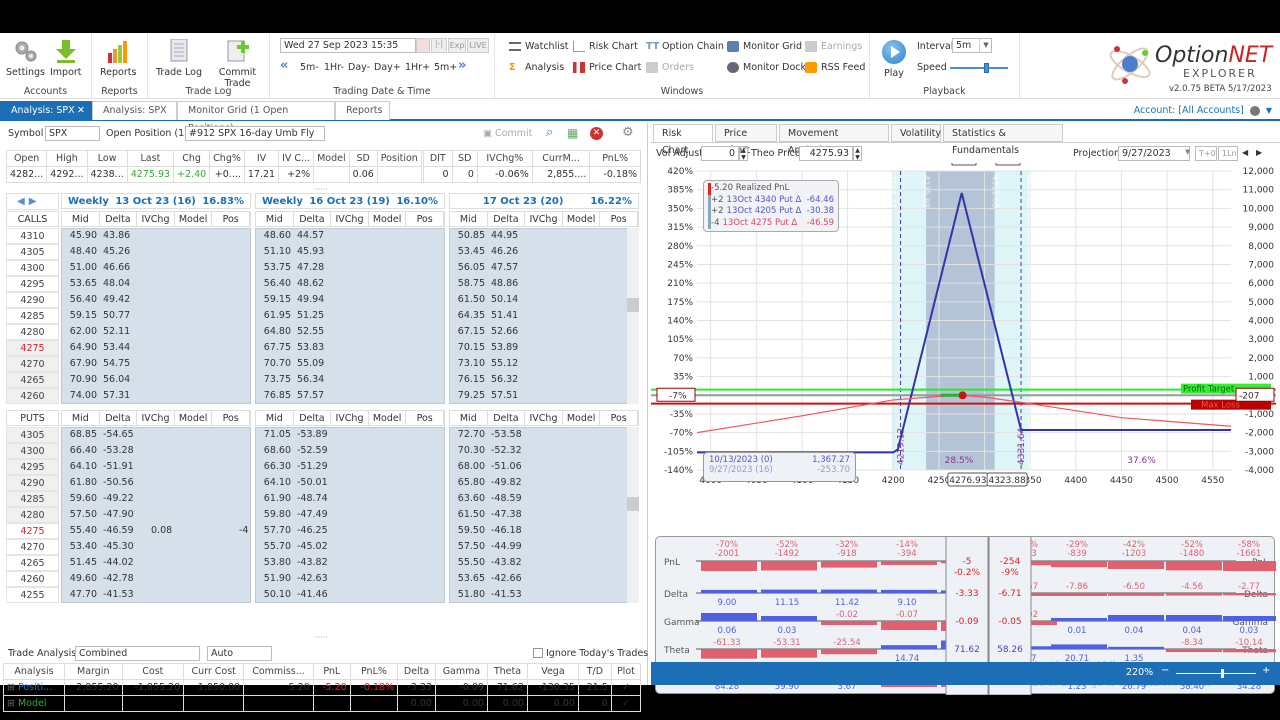 This screenshot has width=1280, height=720. I want to click on earnings-button: Earnings, so click(833, 46).